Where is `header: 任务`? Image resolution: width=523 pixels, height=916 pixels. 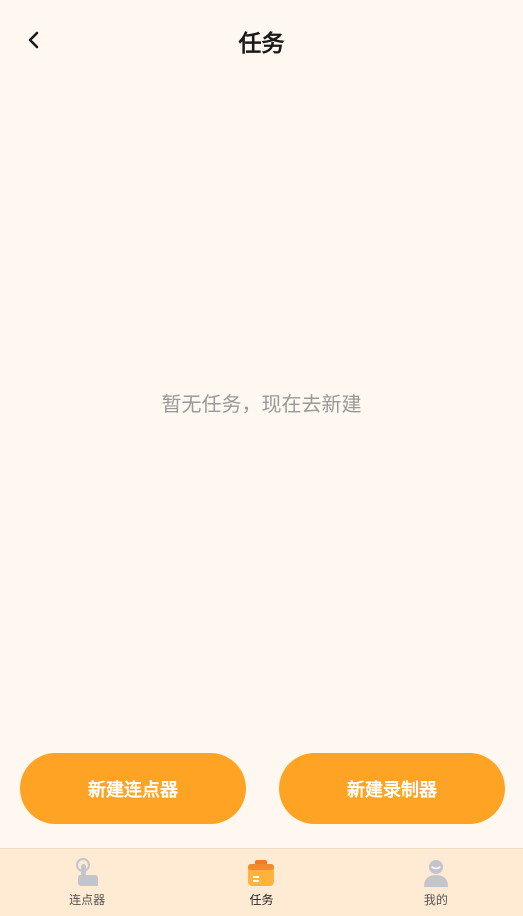
header: 任务 is located at coordinates (261, 40).